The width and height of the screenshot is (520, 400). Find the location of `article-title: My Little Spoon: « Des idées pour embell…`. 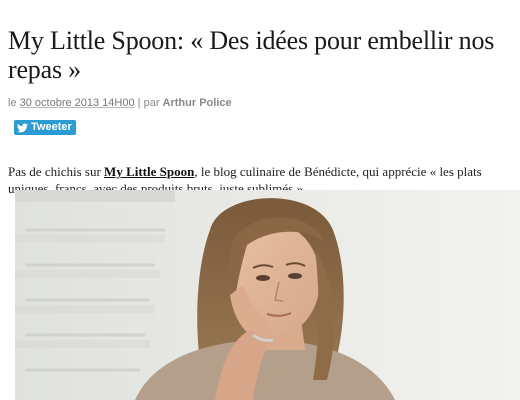

article-title: My Little Spoon: « Des idées pour embell… is located at coordinates (251, 55).